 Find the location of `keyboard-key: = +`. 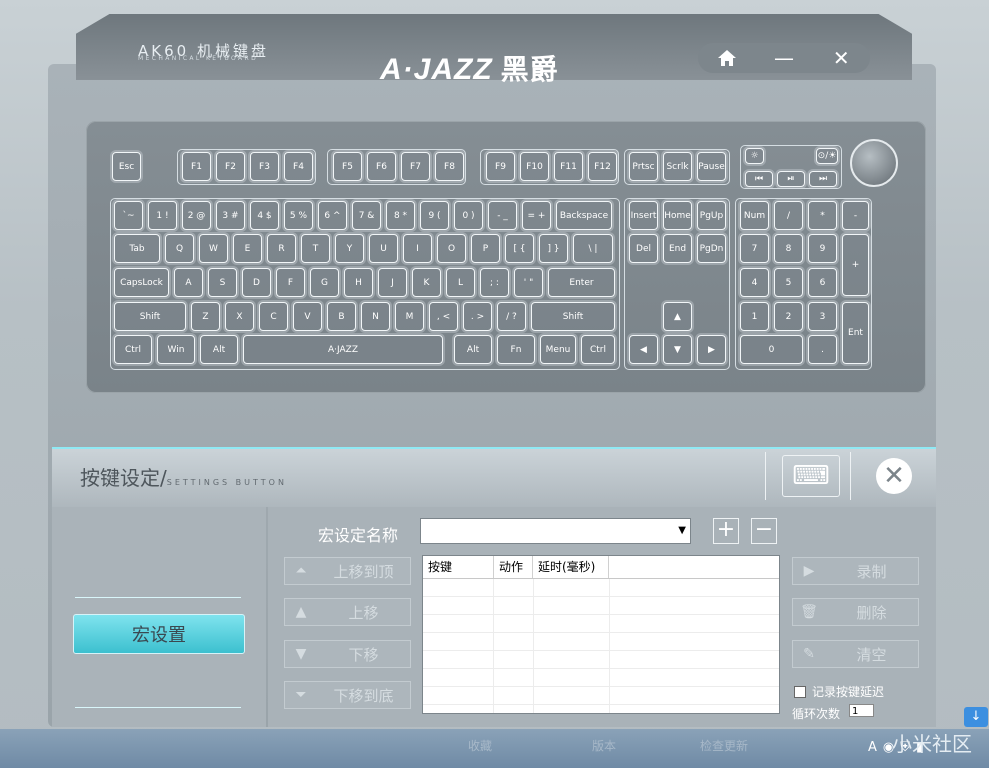

keyboard-key: = + is located at coordinates (536, 215).